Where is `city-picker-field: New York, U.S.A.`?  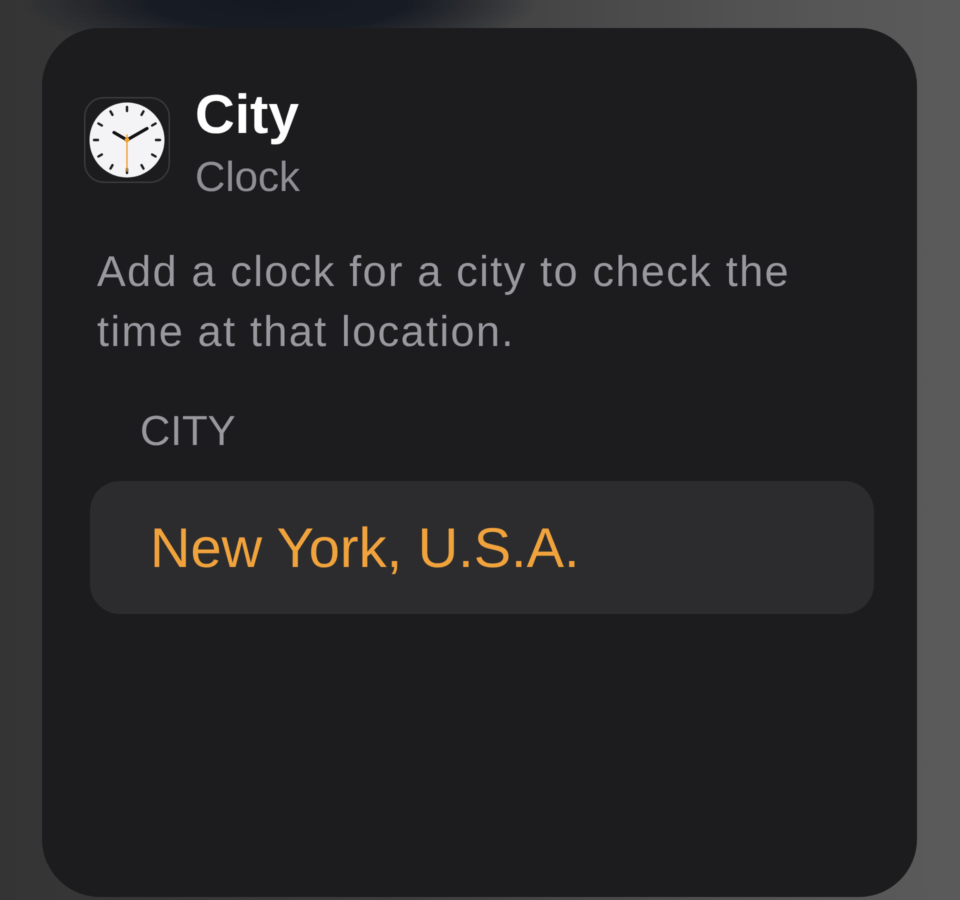
city-picker-field: New York, U.S.A. is located at coordinates (482, 547).